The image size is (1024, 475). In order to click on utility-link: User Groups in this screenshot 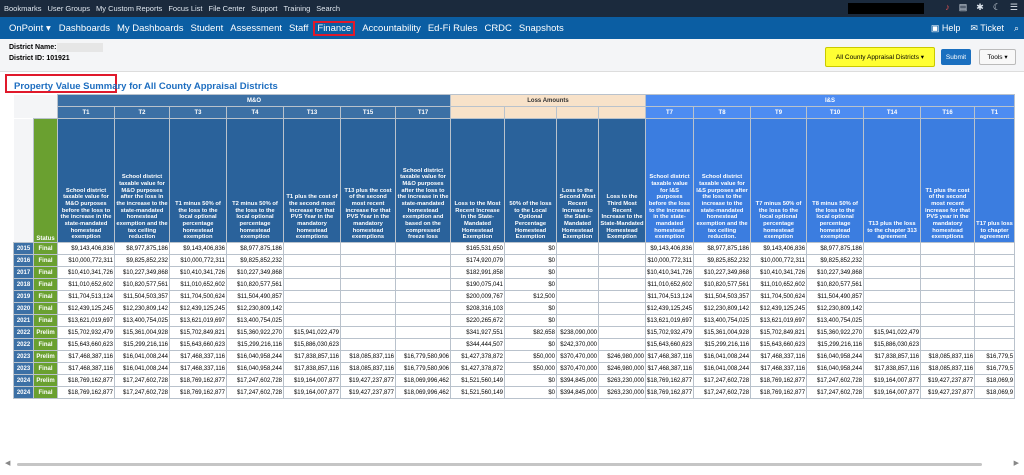, I will do `click(69, 8)`.